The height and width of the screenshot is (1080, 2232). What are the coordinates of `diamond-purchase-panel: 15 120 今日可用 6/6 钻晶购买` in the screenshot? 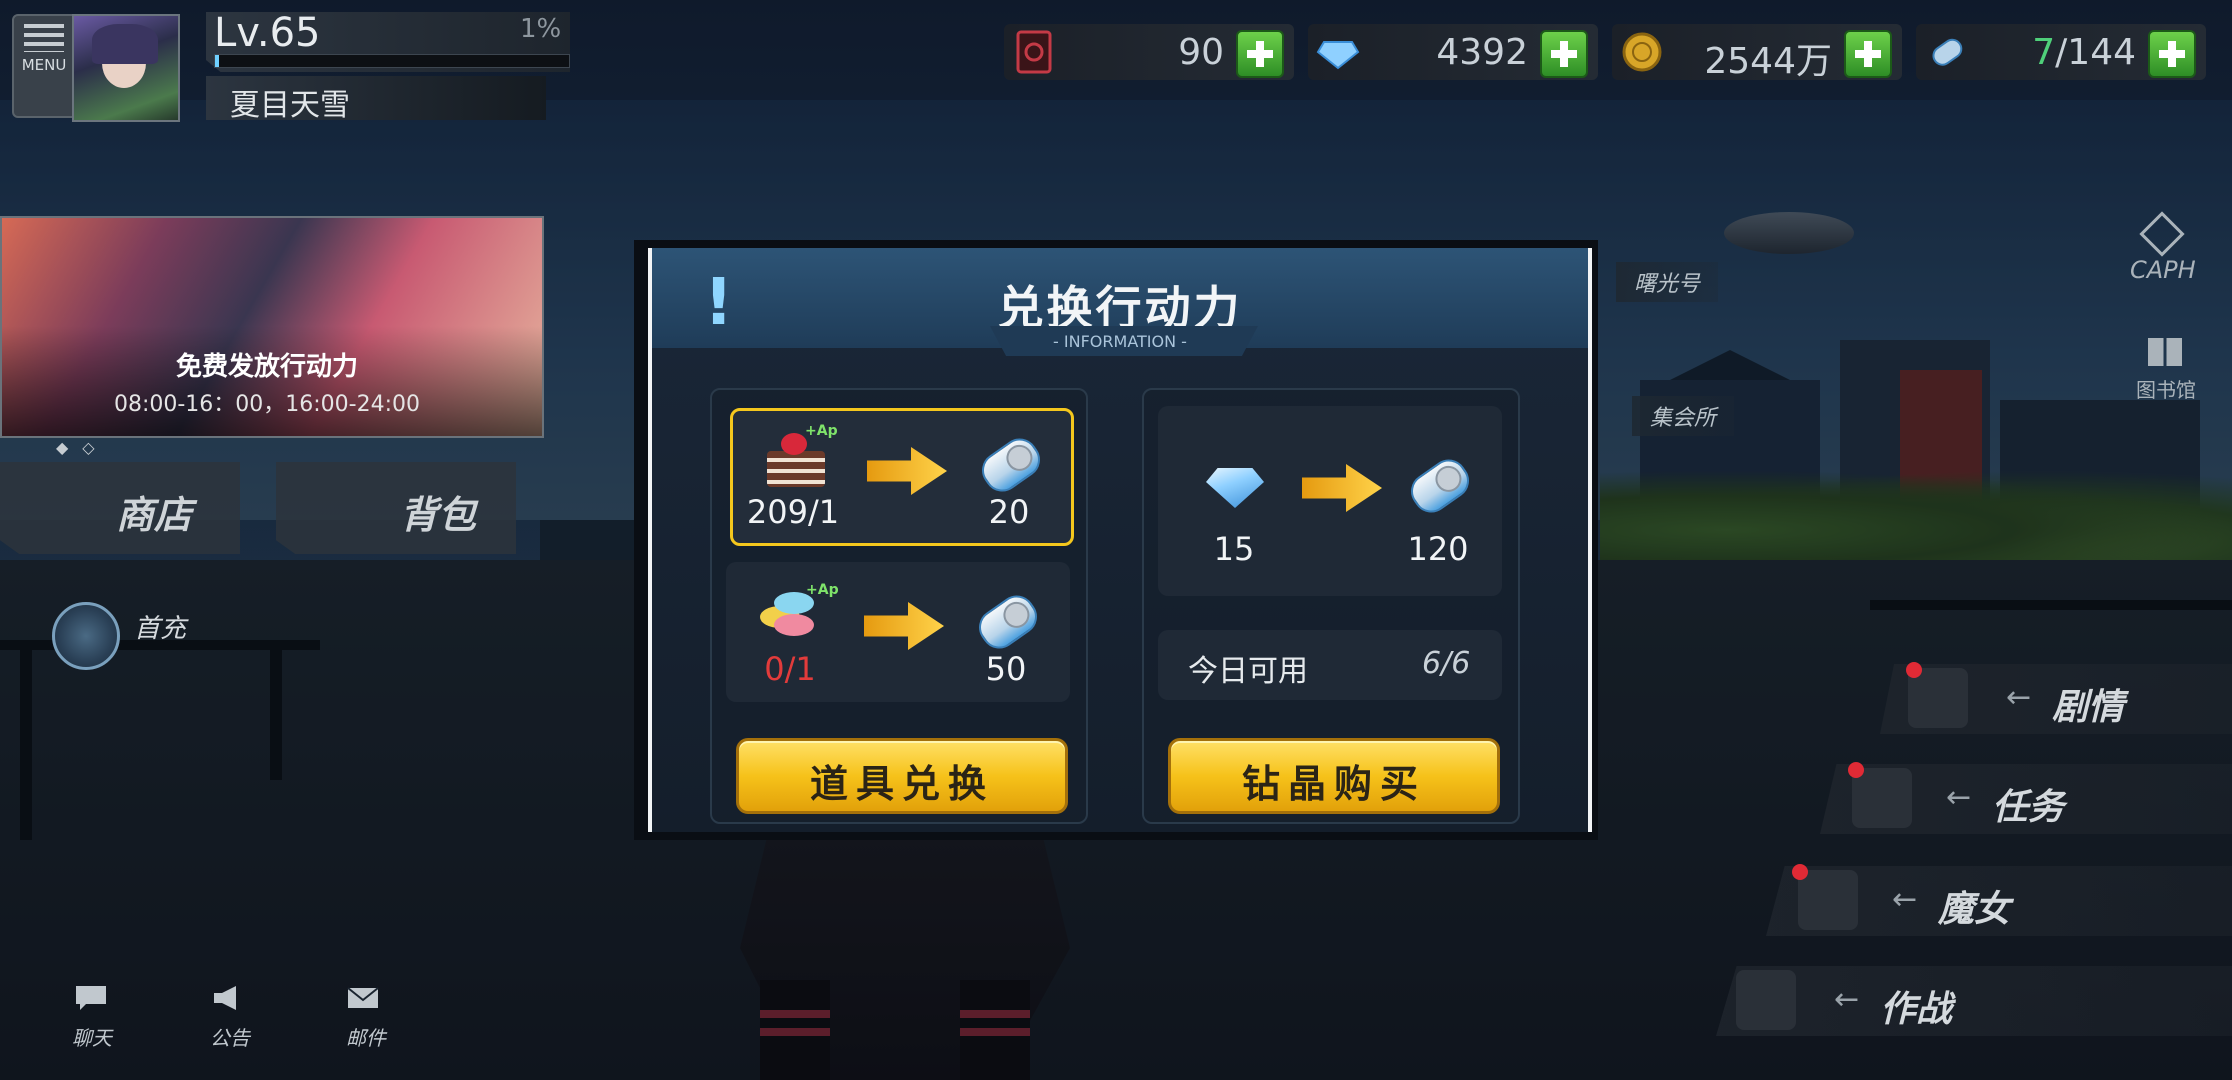 It's located at (1331, 606).